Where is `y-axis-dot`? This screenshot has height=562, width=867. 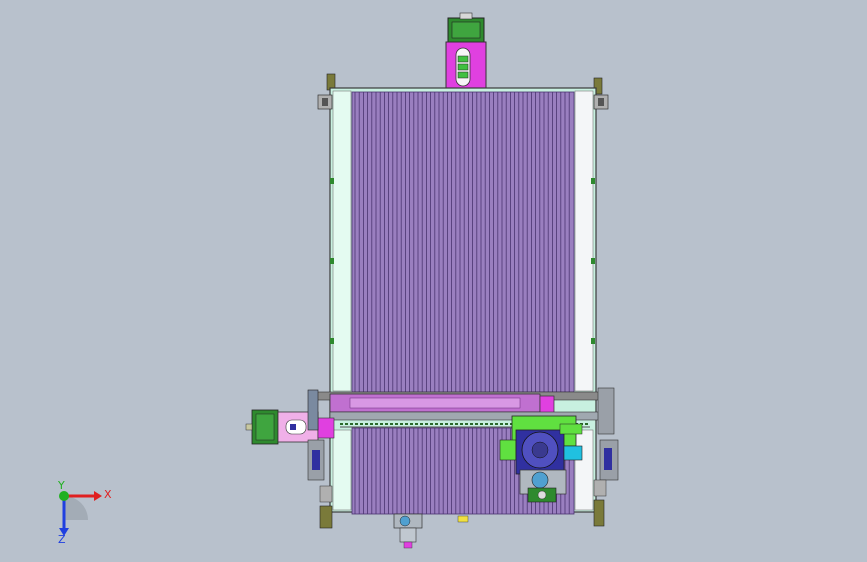 y-axis-dot is located at coordinates (64, 496).